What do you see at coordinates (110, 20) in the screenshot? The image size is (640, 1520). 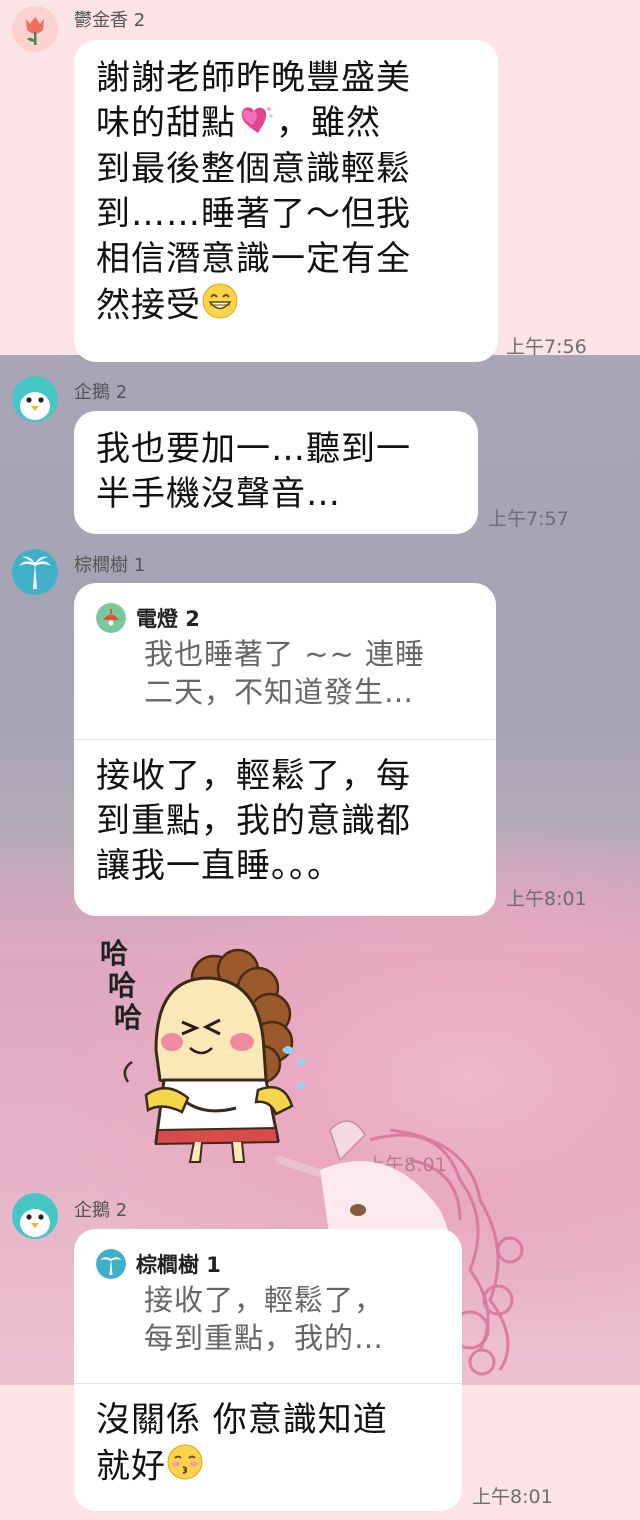 I see `sender-name: 鬱金香 2` at bounding box center [110, 20].